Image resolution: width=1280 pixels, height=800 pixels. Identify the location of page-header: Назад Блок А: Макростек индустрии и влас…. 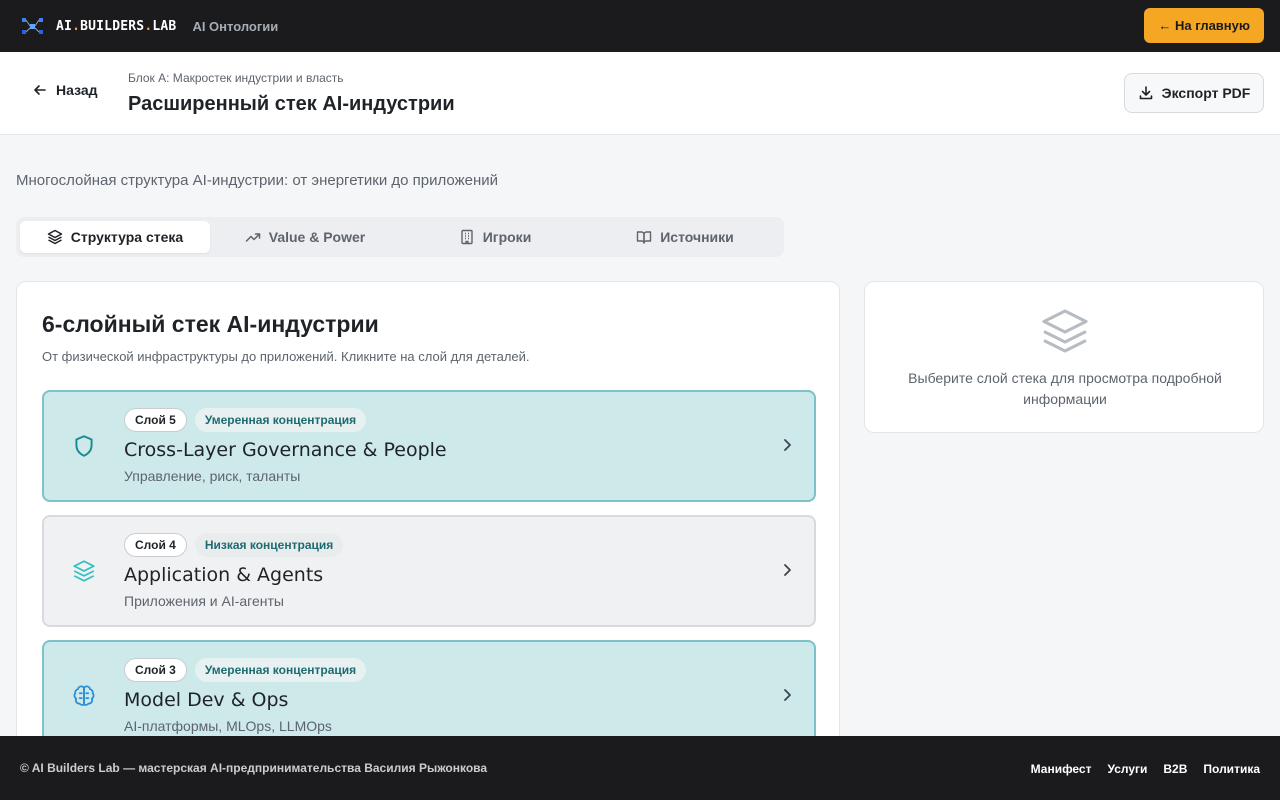
(640, 93).